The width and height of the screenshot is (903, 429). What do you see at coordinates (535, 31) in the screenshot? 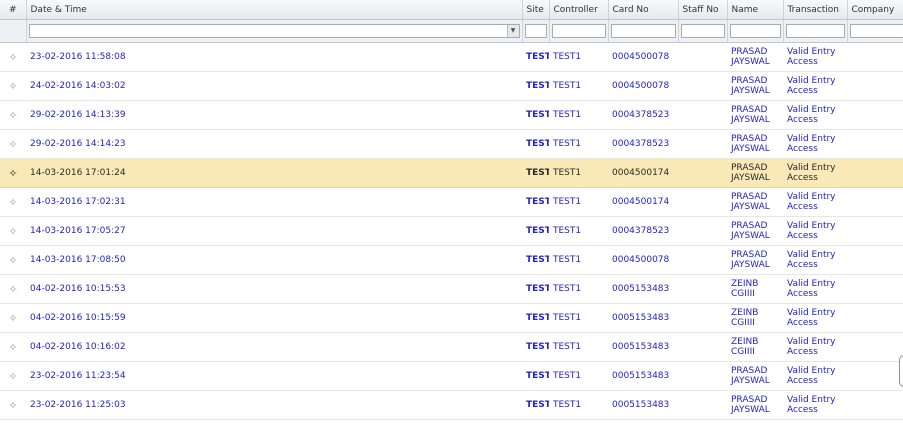
I see `site-filter-input` at bounding box center [535, 31].